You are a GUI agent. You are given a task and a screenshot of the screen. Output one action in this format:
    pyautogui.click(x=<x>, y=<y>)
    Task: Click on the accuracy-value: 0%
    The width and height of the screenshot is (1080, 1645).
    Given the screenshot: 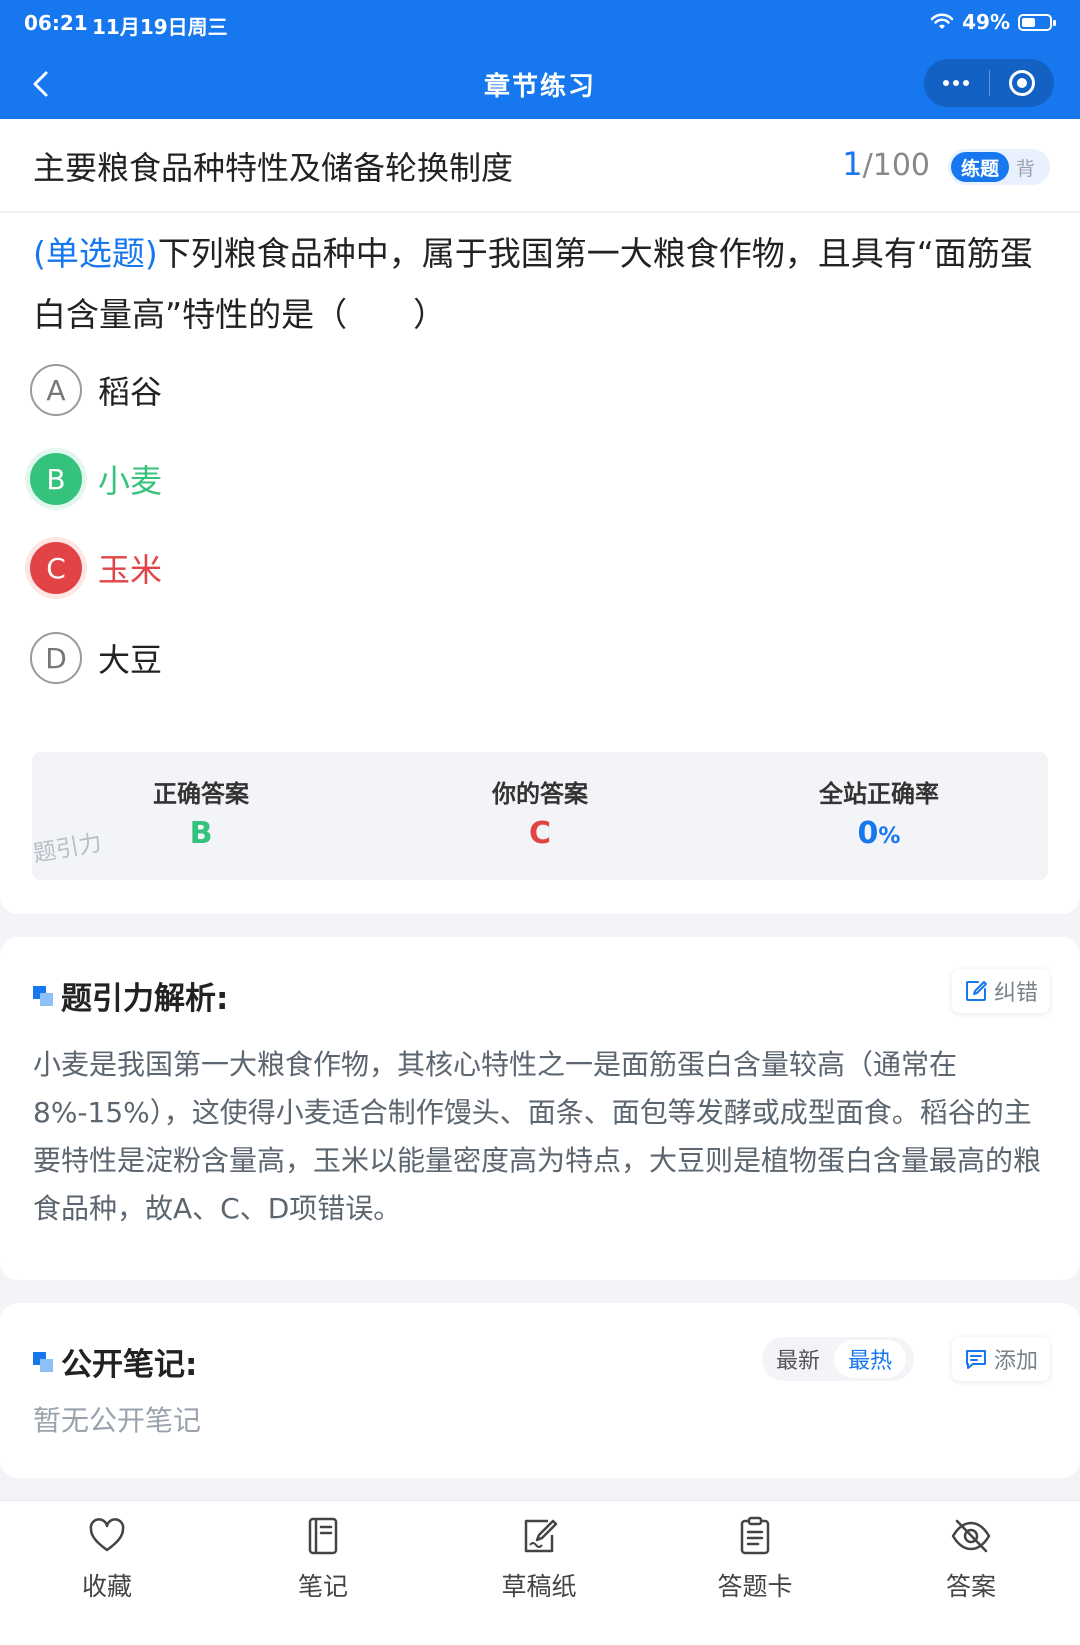 What is the action you would take?
    pyautogui.click(x=879, y=833)
    